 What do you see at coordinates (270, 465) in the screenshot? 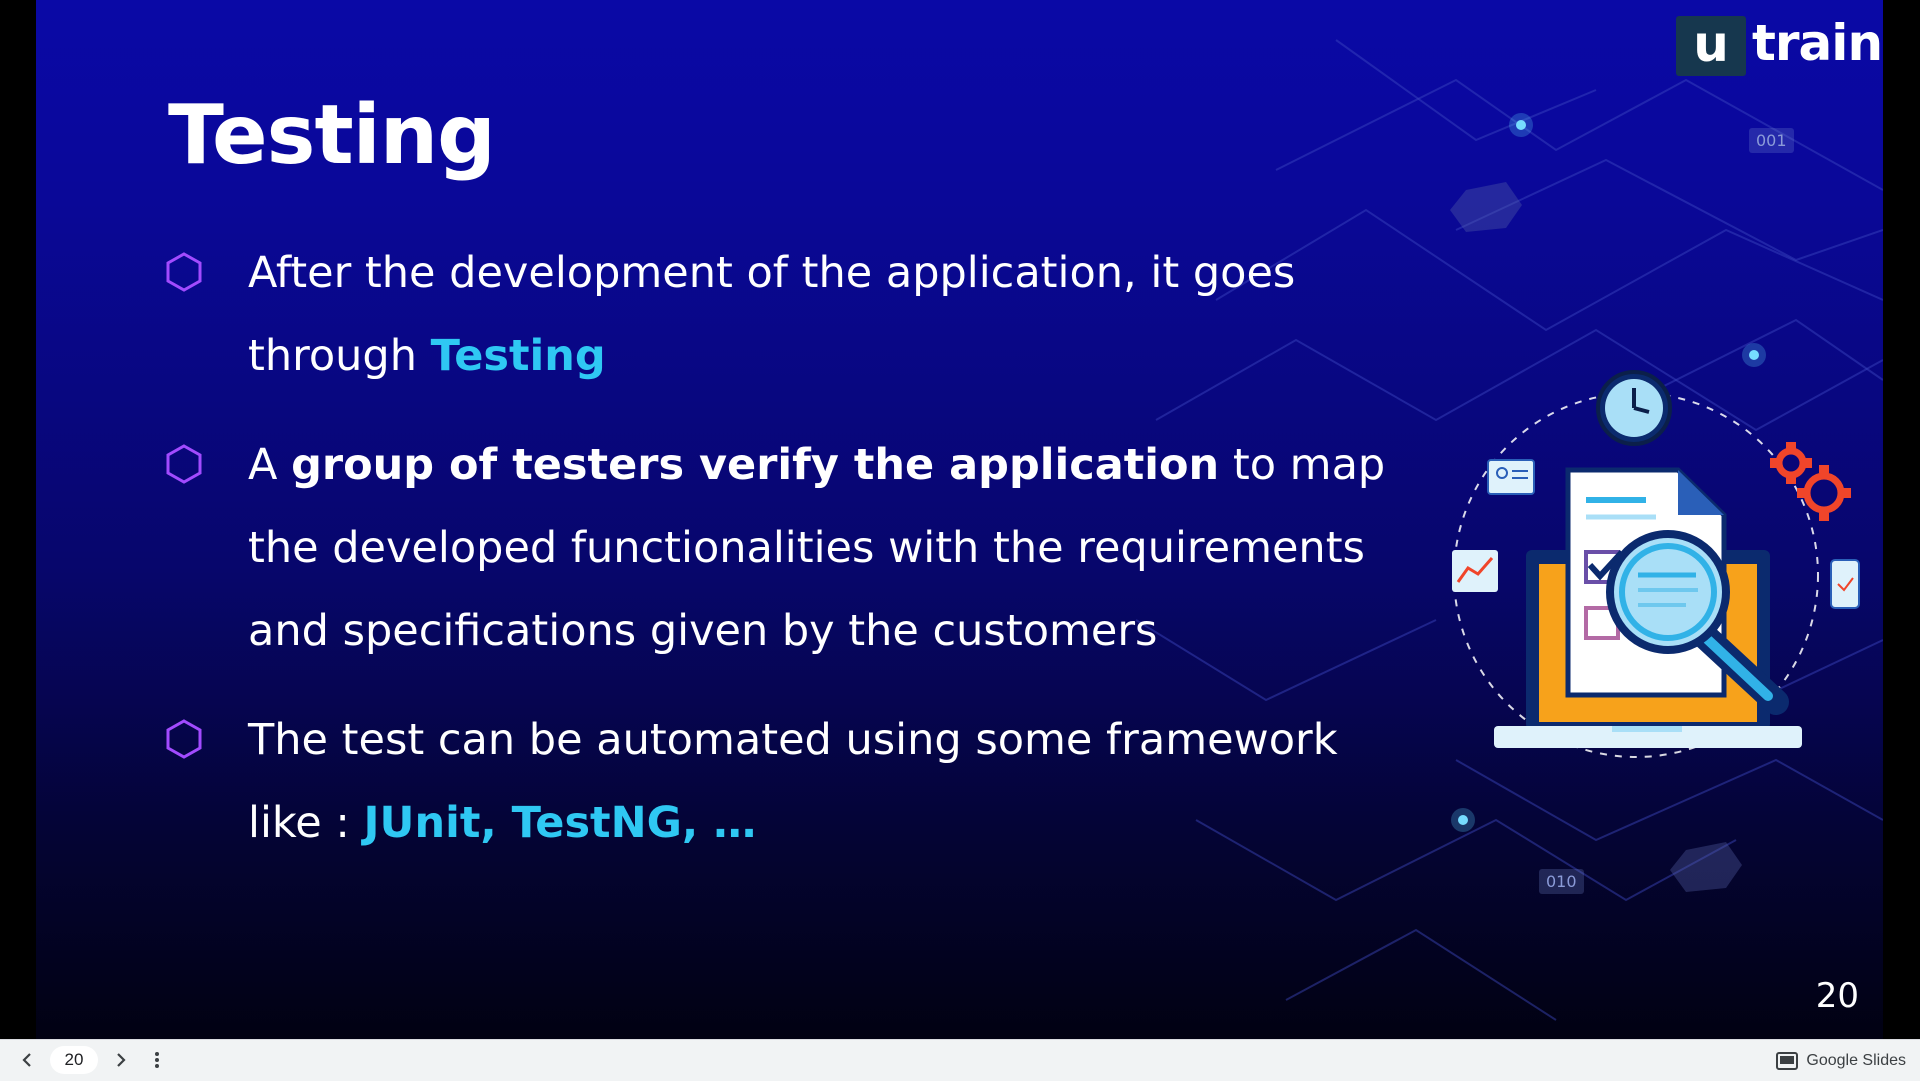
I see `bullet-part: A` at bounding box center [270, 465].